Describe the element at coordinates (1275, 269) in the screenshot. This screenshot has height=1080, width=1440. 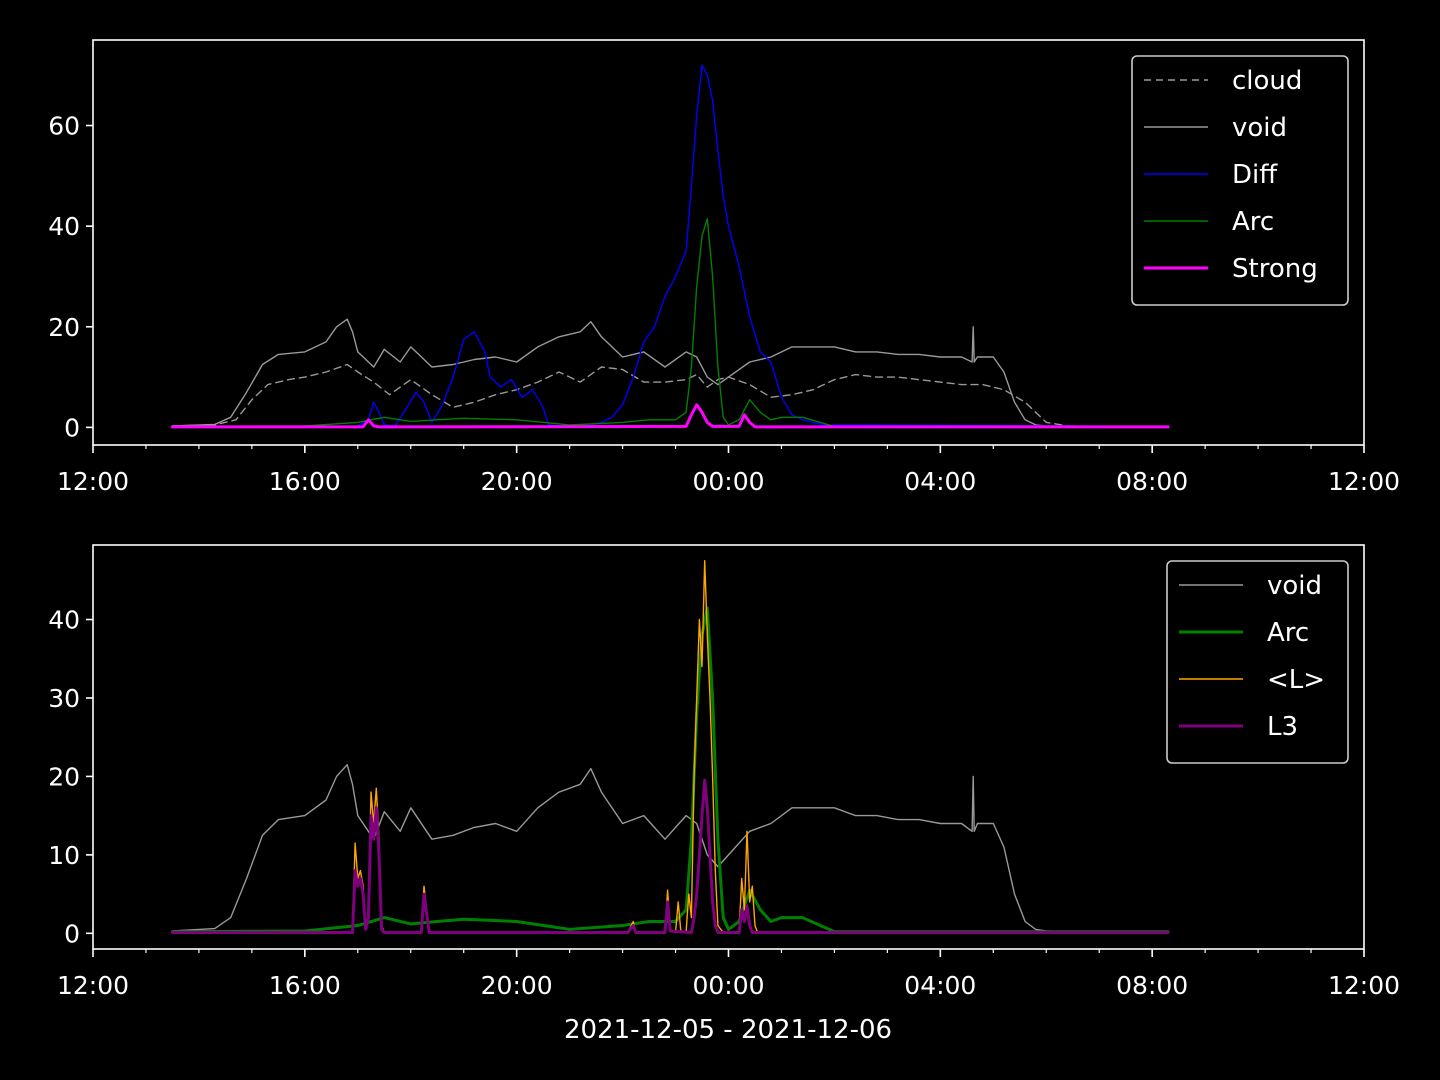
I see `legend-label: Strong` at that location.